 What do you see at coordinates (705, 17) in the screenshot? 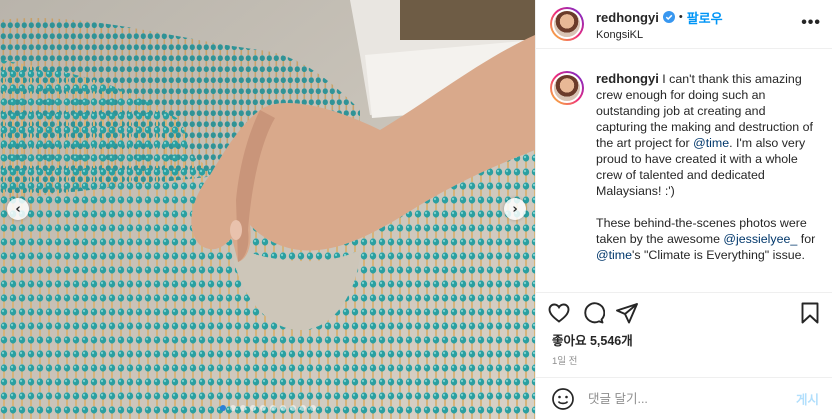
I see `follow-button: 팔로우` at bounding box center [705, 17].